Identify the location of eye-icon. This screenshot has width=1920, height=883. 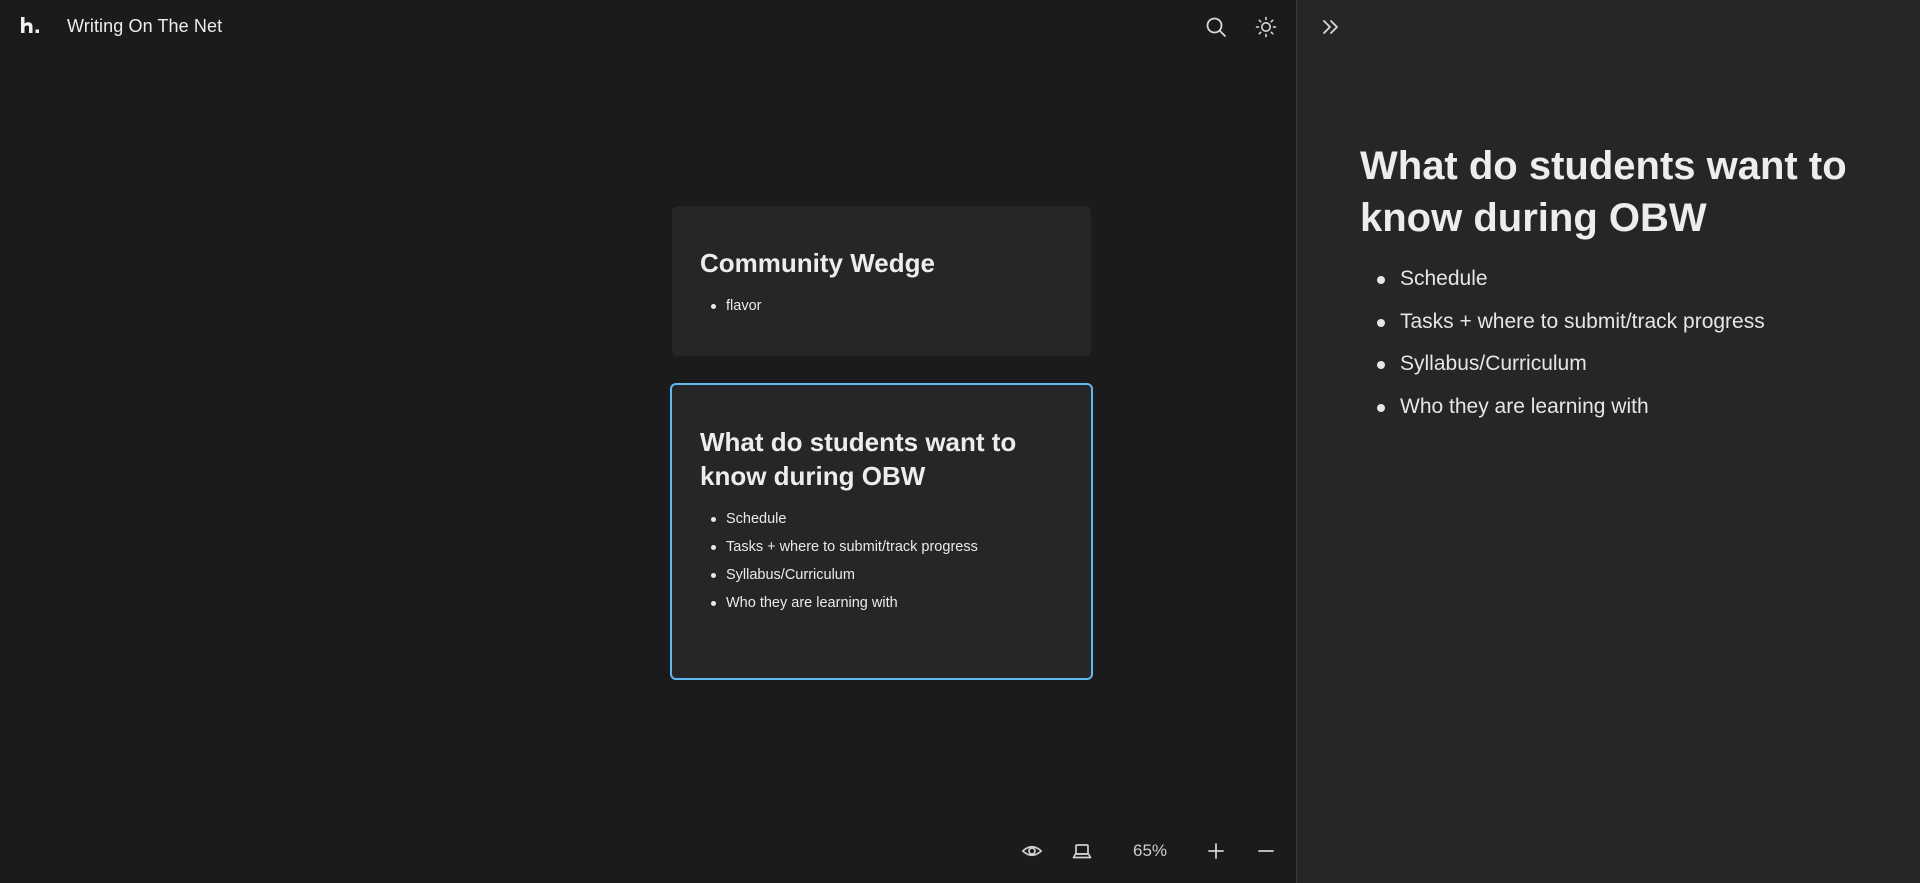
(1032, 851).